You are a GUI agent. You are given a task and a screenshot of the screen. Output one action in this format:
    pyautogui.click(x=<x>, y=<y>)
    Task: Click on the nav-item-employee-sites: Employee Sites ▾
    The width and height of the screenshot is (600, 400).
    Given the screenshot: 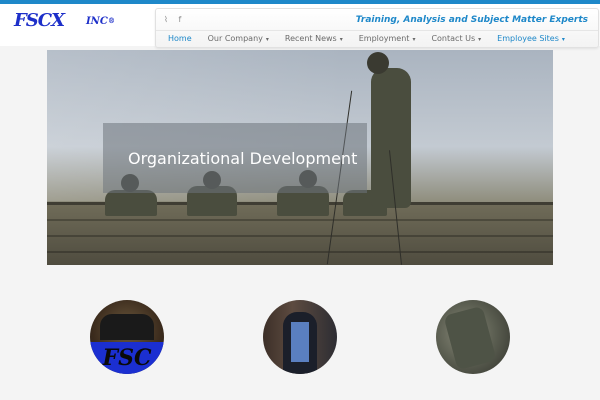 What is the action you would take?
    pyautogui.click(x=531, y=38)
    